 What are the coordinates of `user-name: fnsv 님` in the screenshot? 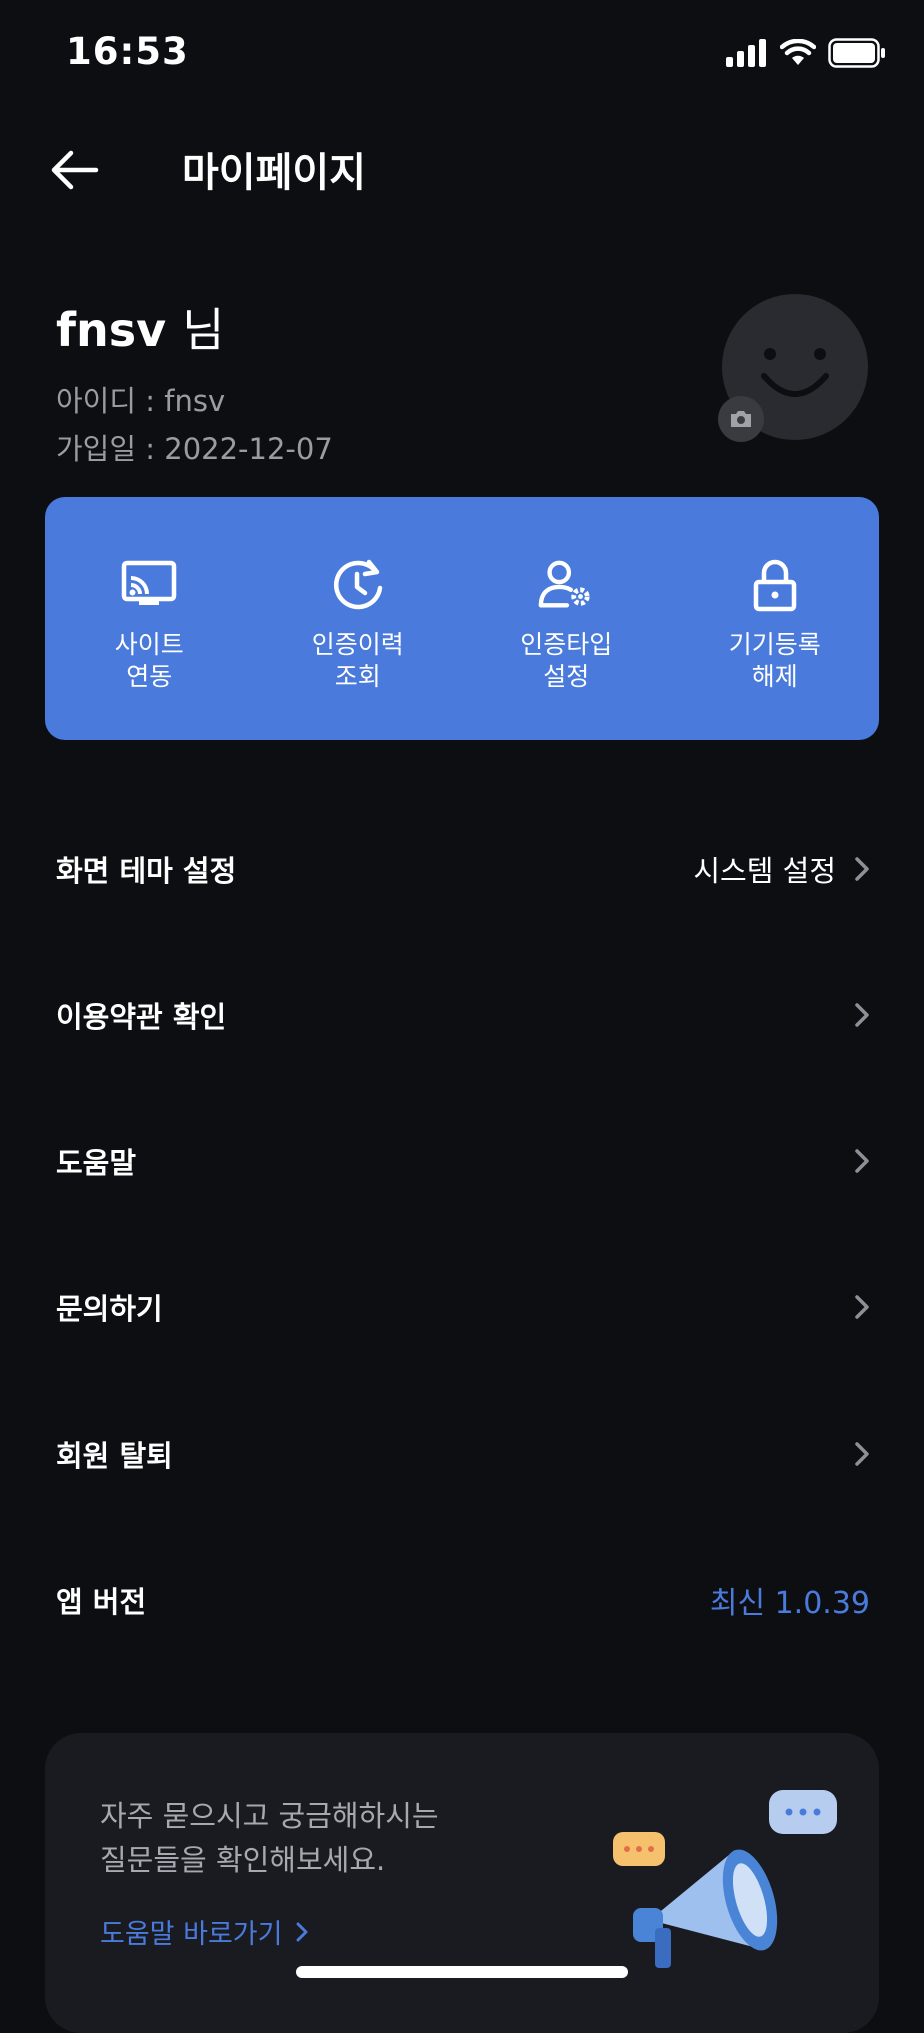 It's located at (140, 327).